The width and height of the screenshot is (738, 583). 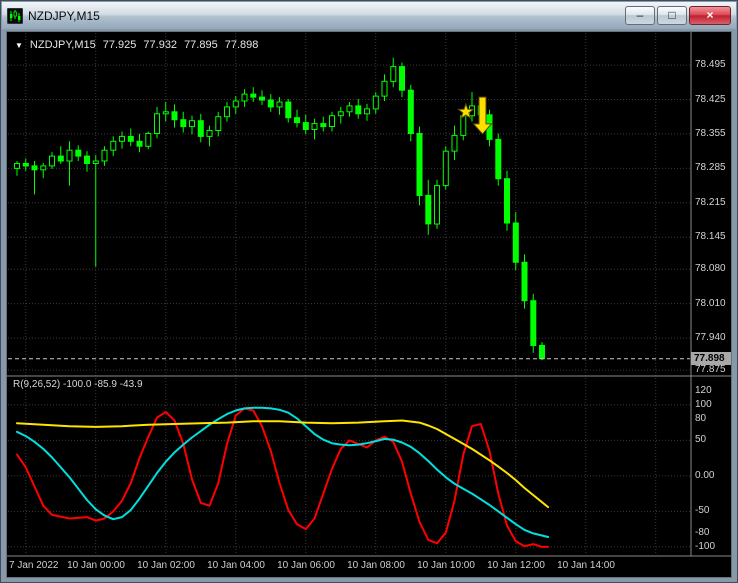 I want to click on price-axis-label: 78.495, so click(x=710, y=64).